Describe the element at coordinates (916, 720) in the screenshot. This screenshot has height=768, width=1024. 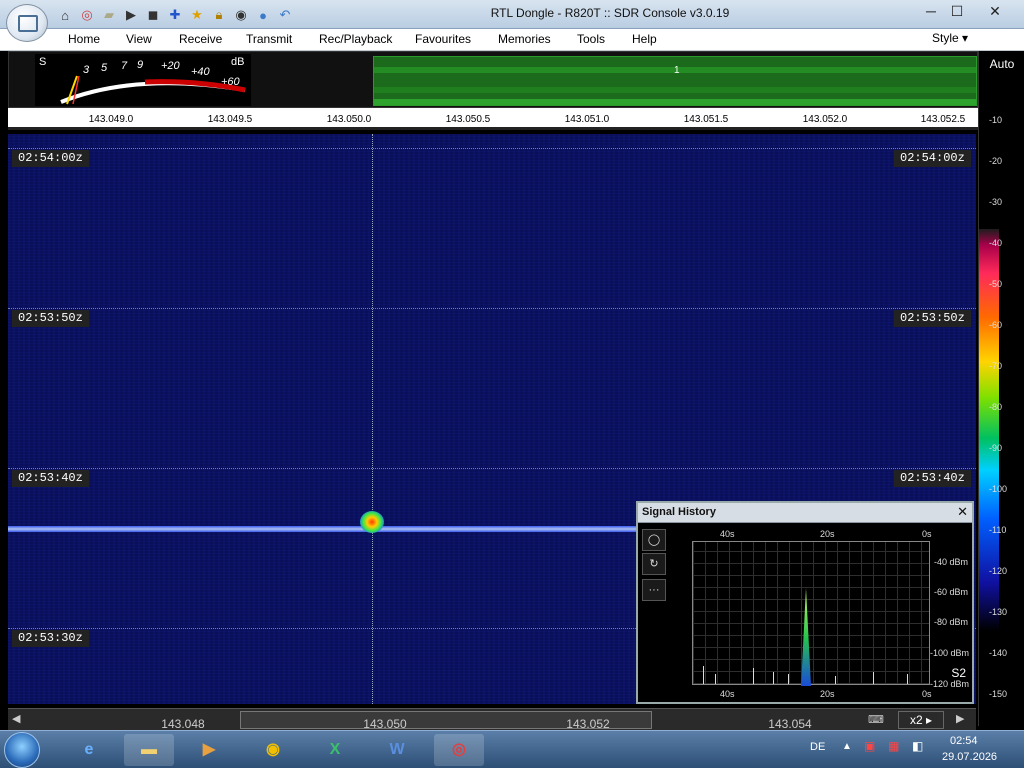
I see `zoom-label: x2` at that location.